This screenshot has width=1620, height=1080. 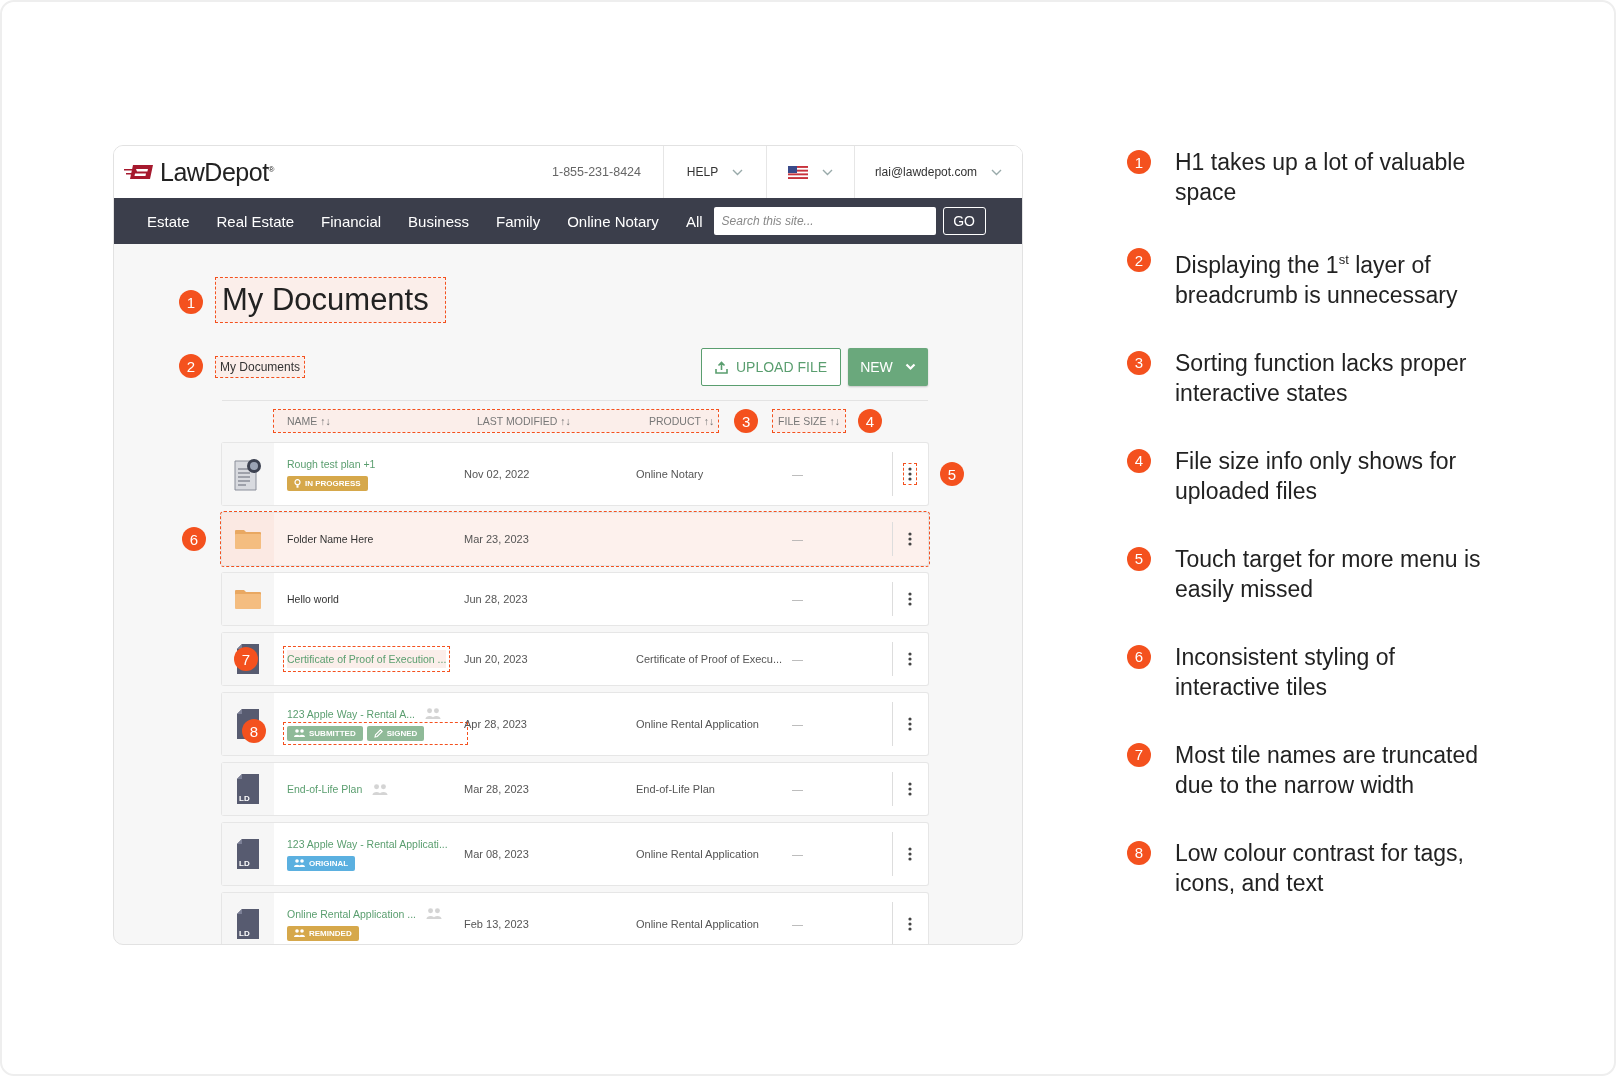 What do you see at coordinates (1317, 280) in the screenshot?
I see `annotation-note: Displaying the 1$^{st}$ layer of breadcrumb is unnecessary` at bounding box center [1317, 280].